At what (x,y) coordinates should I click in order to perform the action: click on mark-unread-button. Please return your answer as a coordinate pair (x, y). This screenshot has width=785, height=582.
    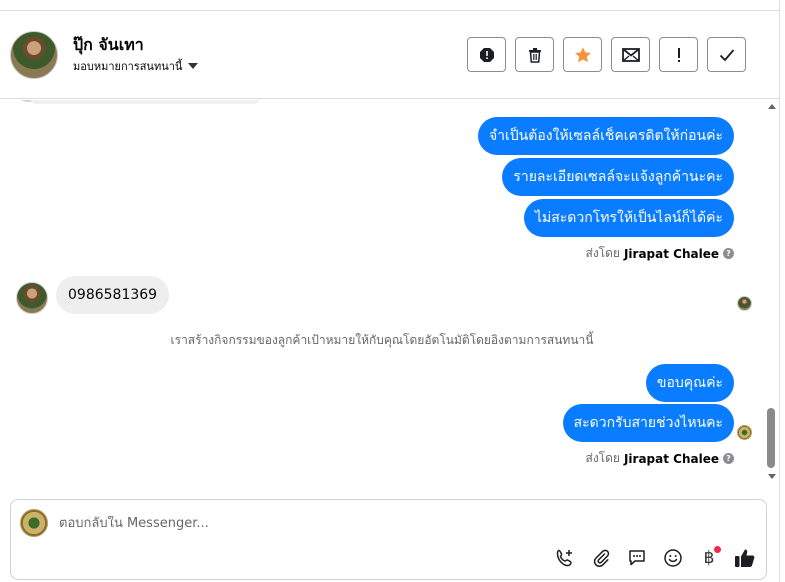
    Looking at the image, I should click on (630, 54).